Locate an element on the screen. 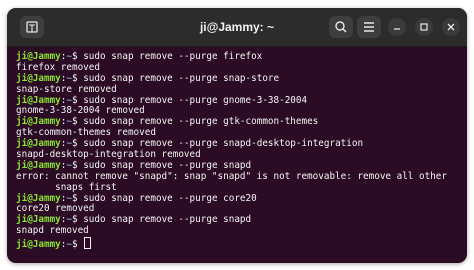 The height and width of the screenshot is (270, 474). minimize-button is located at coordinates (397, 27).